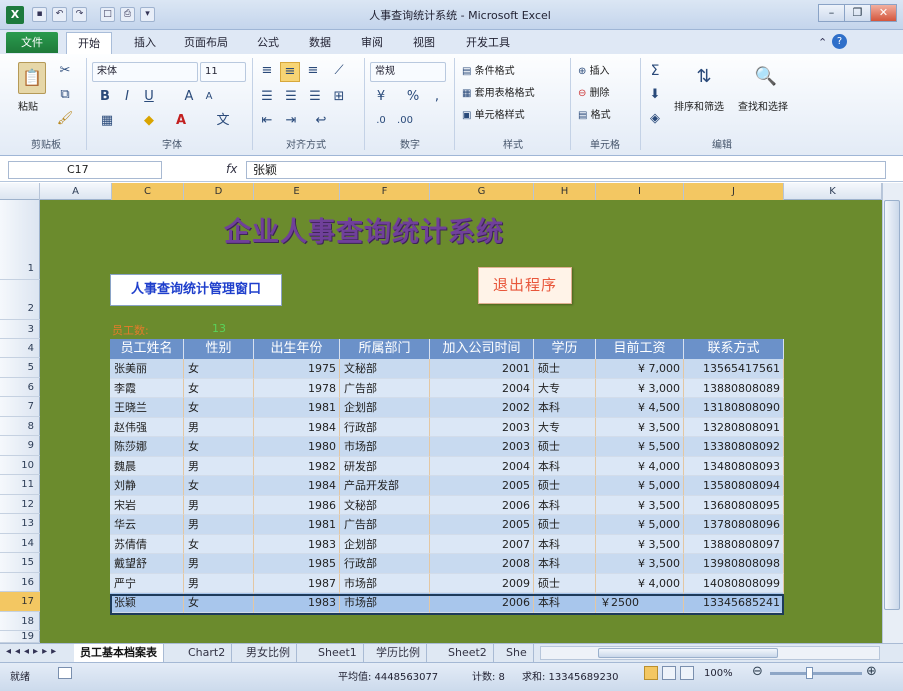 The height and width of the screenshot is (691, 903). What do you see at coordinates (147, 505) in the screenshot?
I see `table-cell: 宋岩` at bounding box center [147, 505].